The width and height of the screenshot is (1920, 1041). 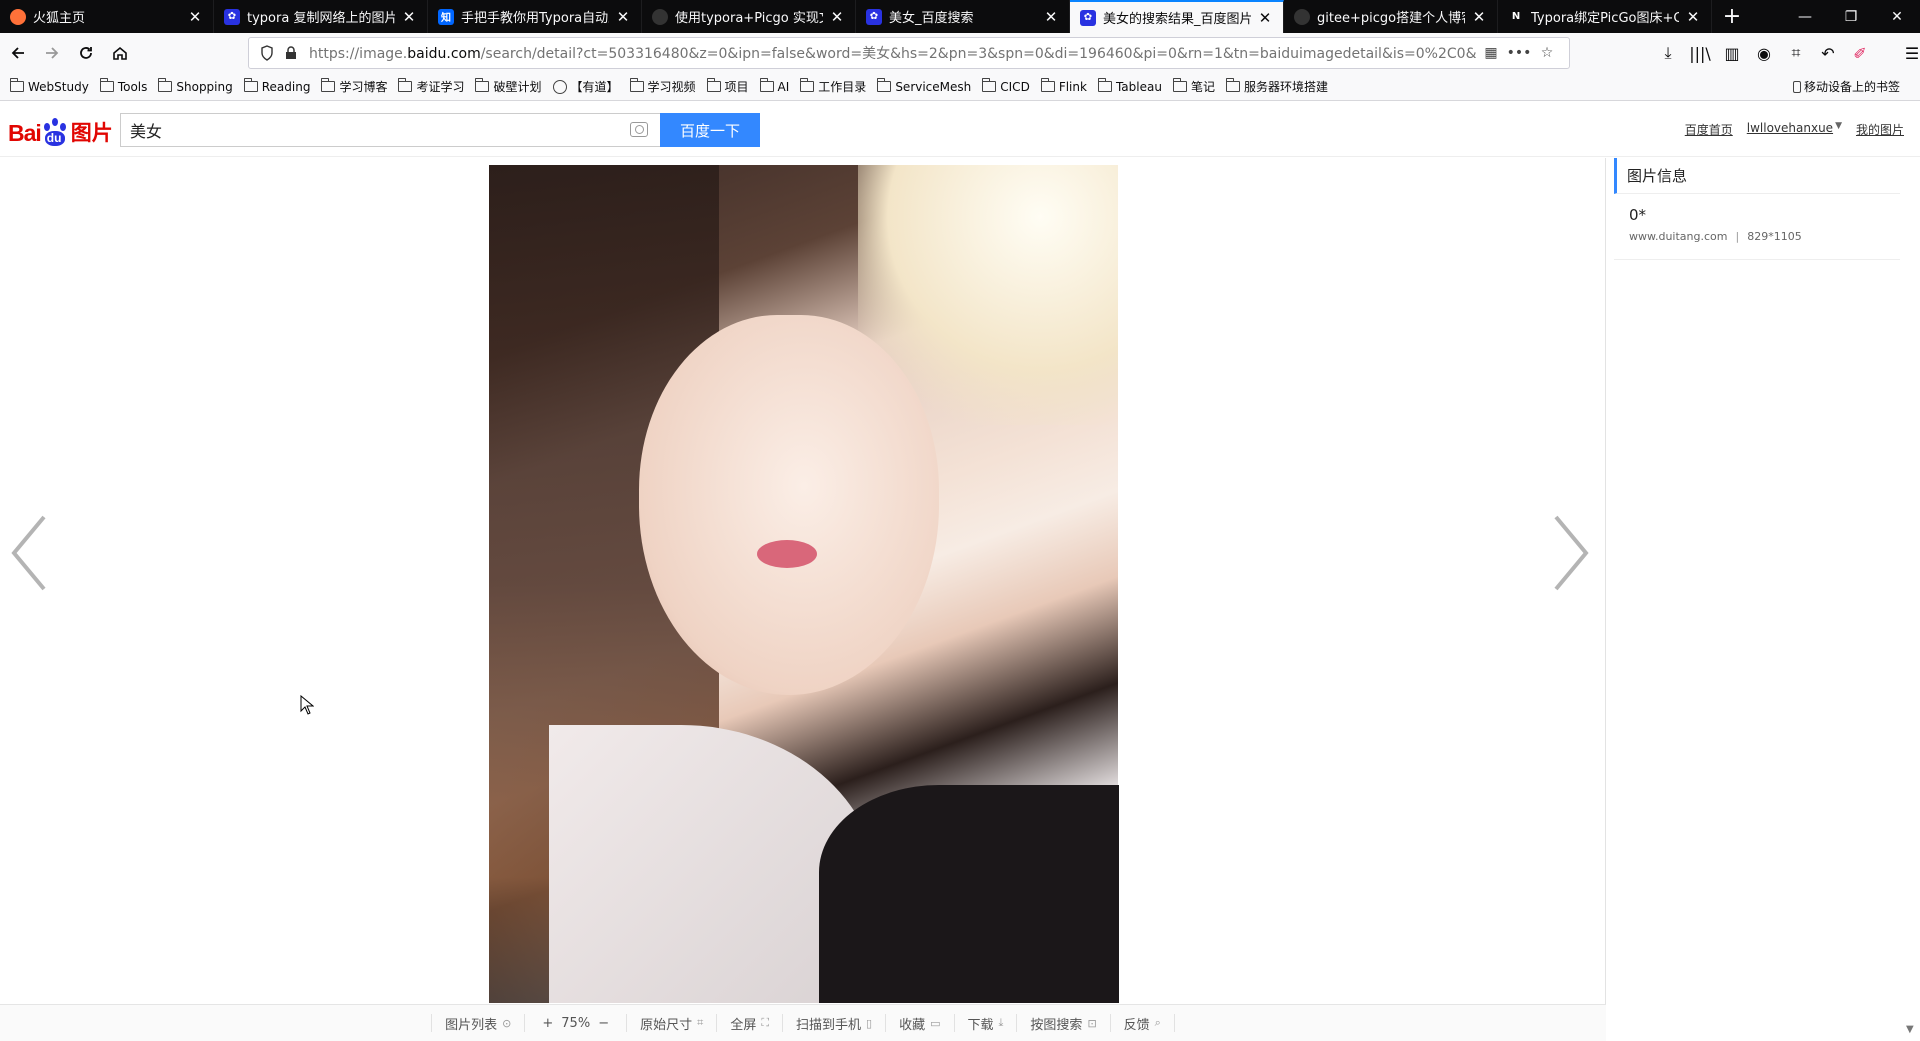 I want to click on search-button: 百度一下, so click(x=710, y=130).